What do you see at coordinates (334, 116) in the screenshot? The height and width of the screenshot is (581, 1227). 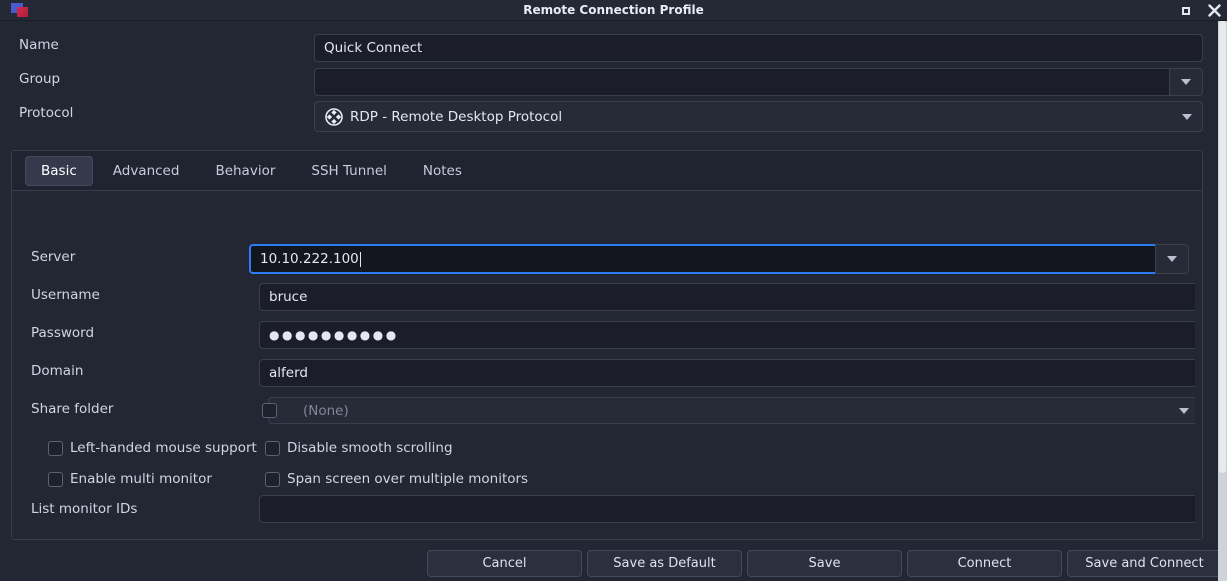 I see `rdp-icon` at bounding box center [334, 116].